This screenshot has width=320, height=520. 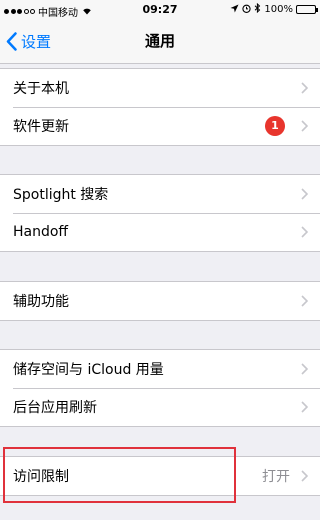 I want to click on battery-icon, so click(x=307, y=9).